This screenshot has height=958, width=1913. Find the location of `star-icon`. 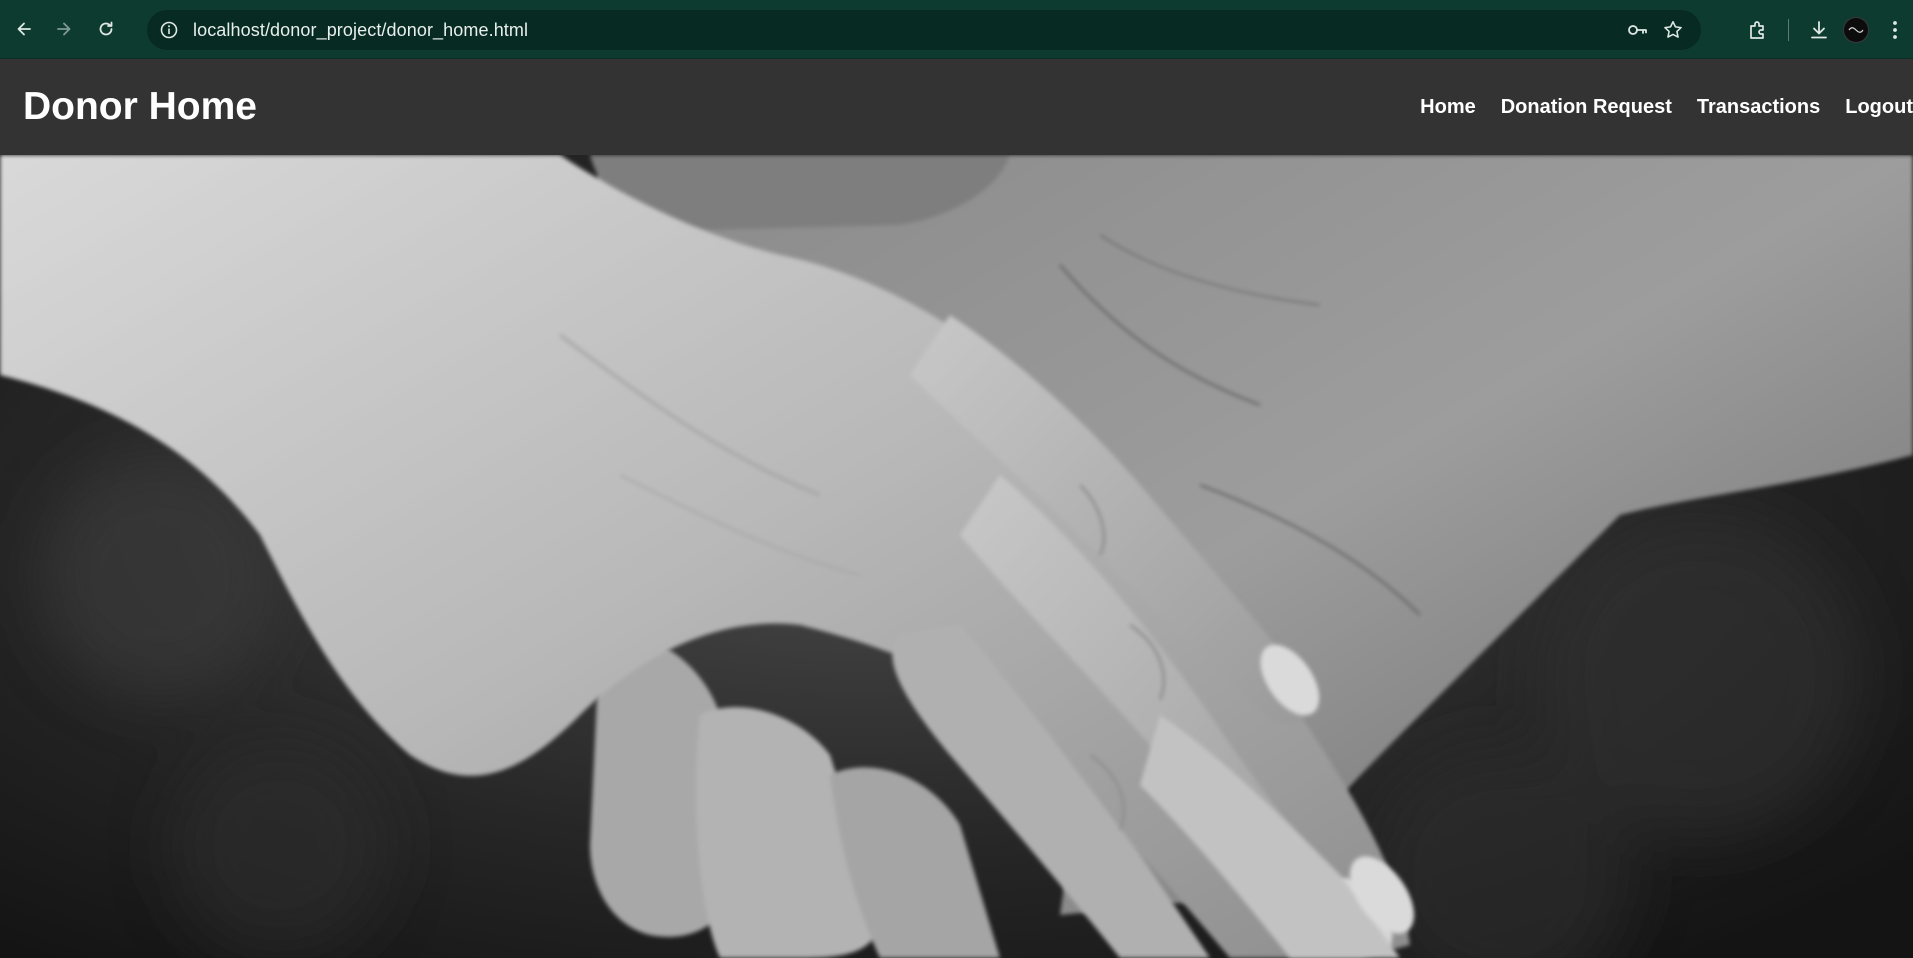

star-icon is located at coordinates (1673, 30).